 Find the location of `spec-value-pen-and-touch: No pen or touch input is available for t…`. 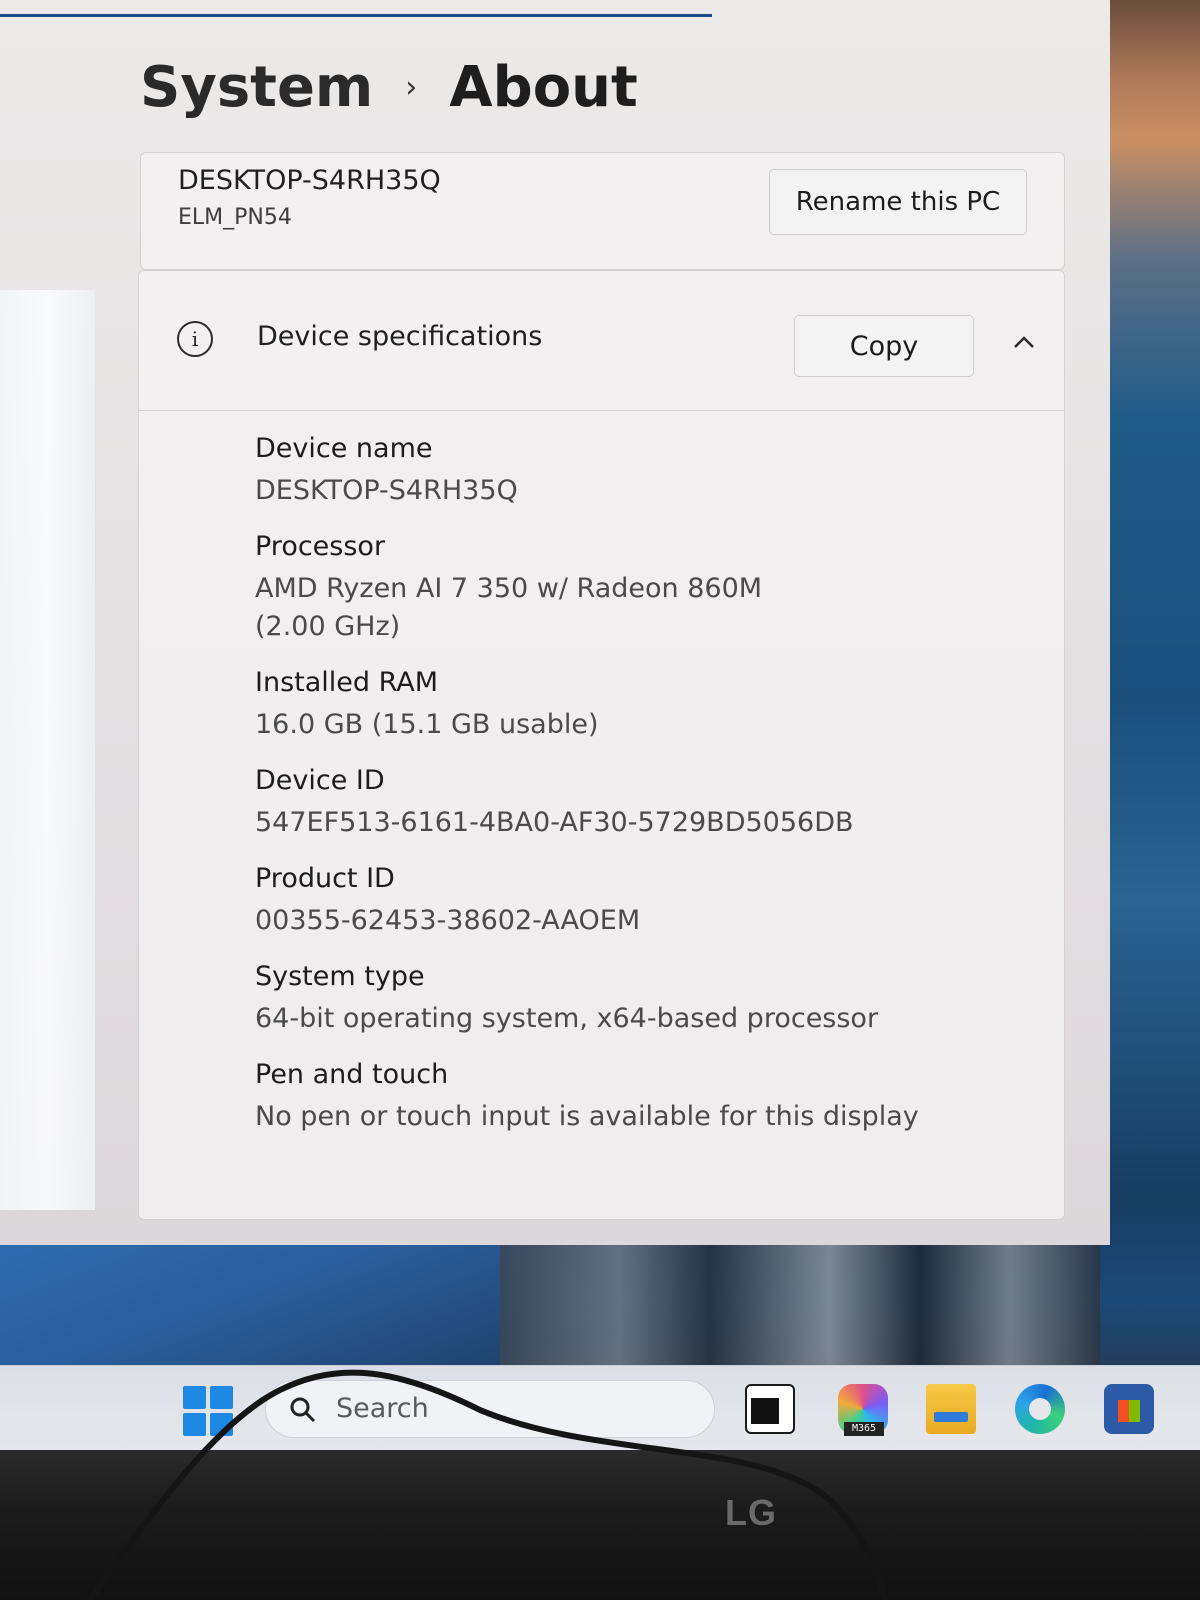

spec-value-pen-and-touch: No pen or touch input is available for t… is located at coordinates (587, 1116).